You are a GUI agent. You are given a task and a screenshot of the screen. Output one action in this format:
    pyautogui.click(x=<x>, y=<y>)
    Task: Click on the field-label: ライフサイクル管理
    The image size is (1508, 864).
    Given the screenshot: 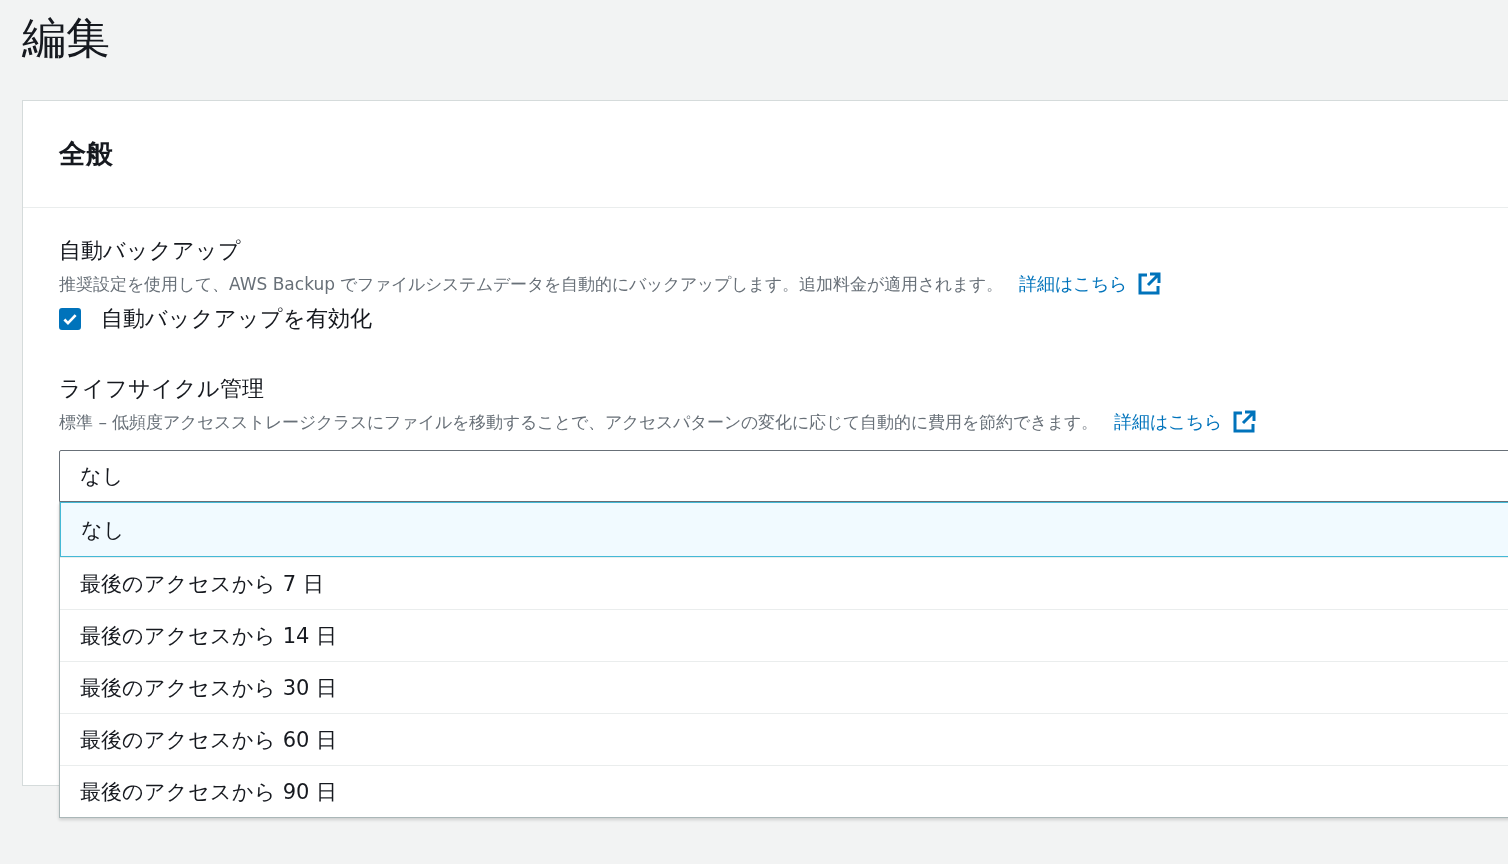 What is the action you would take?
    pyautogui.click(x=162, y=389)
    